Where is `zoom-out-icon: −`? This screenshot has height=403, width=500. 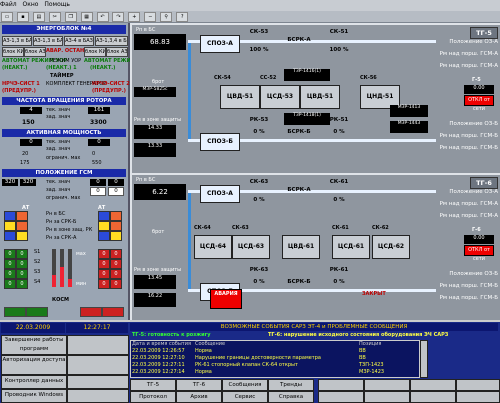 zoom-out-icon: − is located at coordinates (150, 17).